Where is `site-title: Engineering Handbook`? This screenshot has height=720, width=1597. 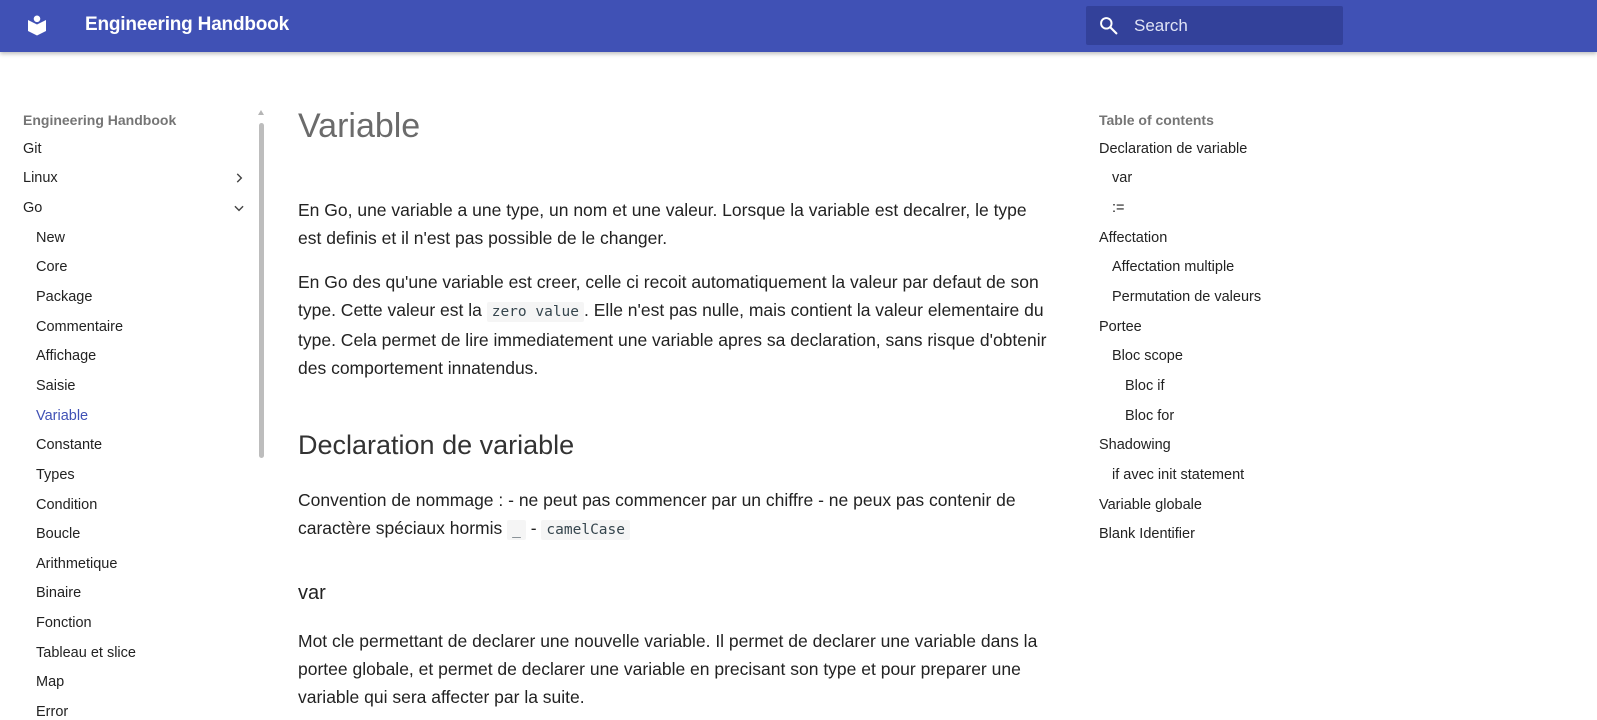
site-title: Engineering Handbook is located at coordinates (187, 25).